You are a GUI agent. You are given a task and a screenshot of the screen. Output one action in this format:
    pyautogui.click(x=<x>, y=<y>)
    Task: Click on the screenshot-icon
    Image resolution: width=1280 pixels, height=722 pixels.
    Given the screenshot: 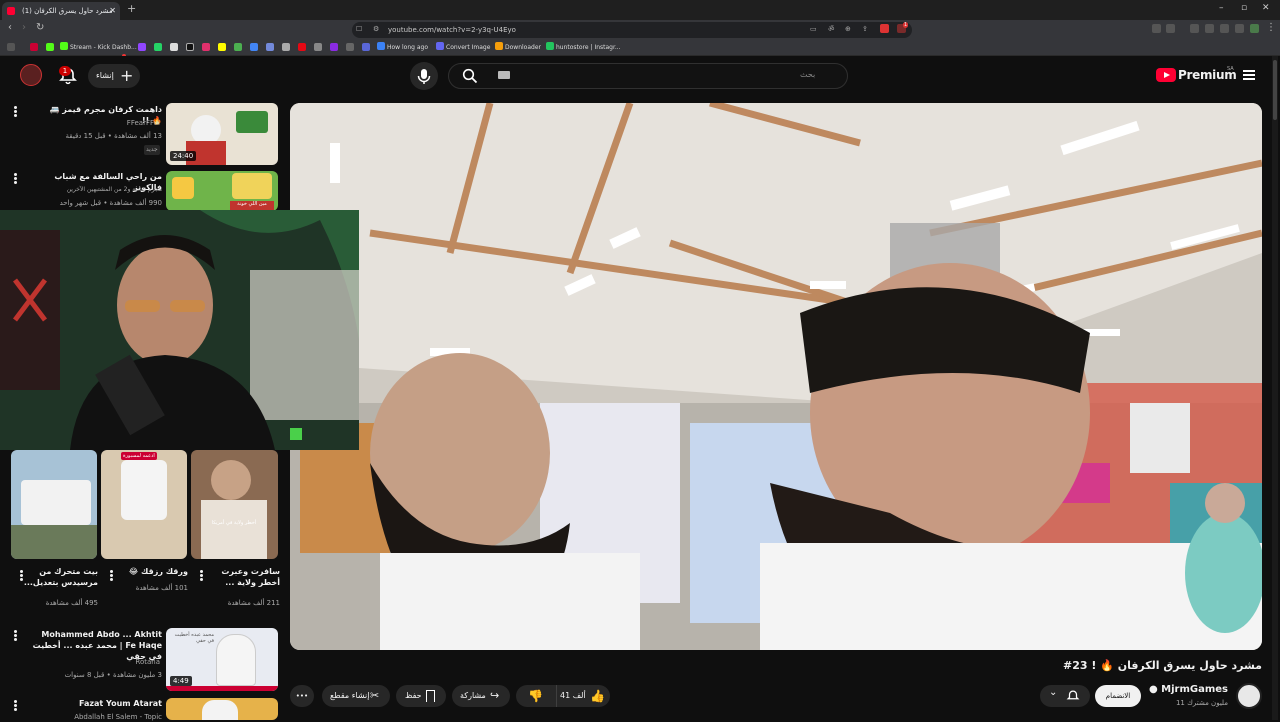 What is the action you would take?
    pyautogui.click(x=1170, y=28)
    